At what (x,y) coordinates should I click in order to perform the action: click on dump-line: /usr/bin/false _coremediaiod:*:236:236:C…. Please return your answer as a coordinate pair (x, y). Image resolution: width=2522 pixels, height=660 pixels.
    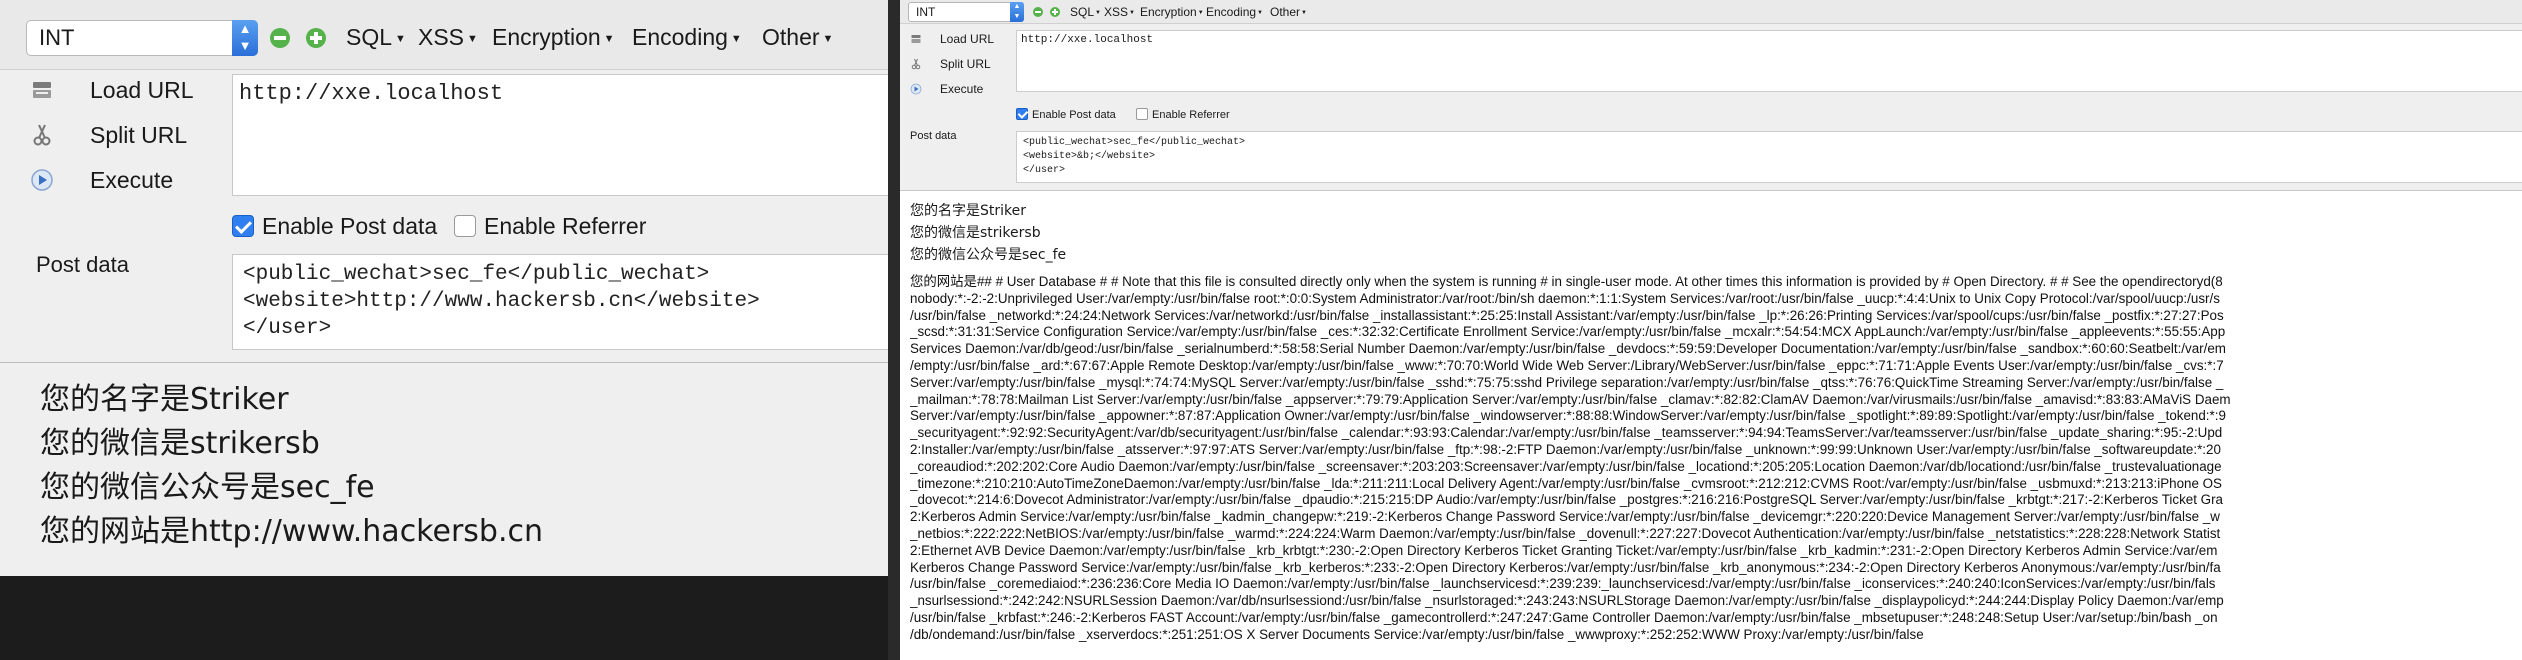
    Looking at the image, I should click on (1563, 584).